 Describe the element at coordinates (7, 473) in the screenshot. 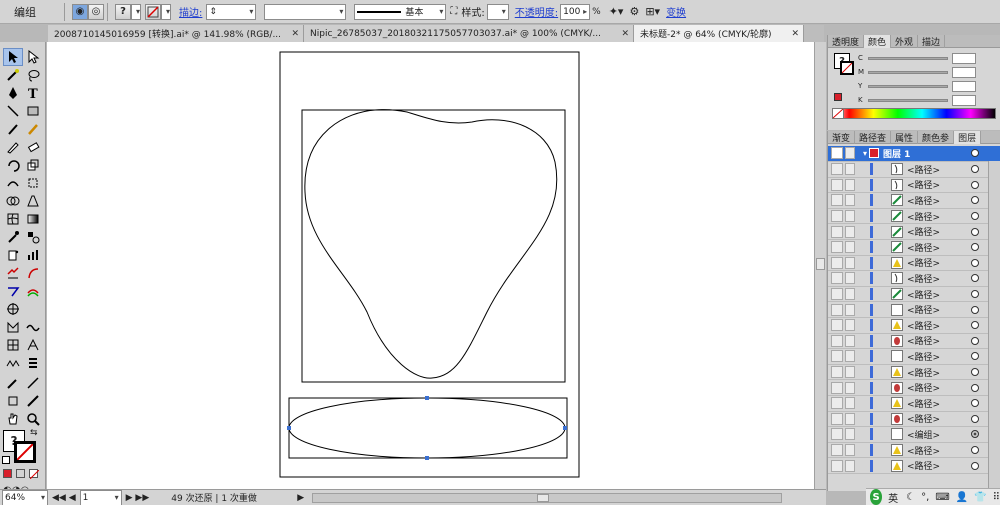

I see `color-mode-icon` at that location.